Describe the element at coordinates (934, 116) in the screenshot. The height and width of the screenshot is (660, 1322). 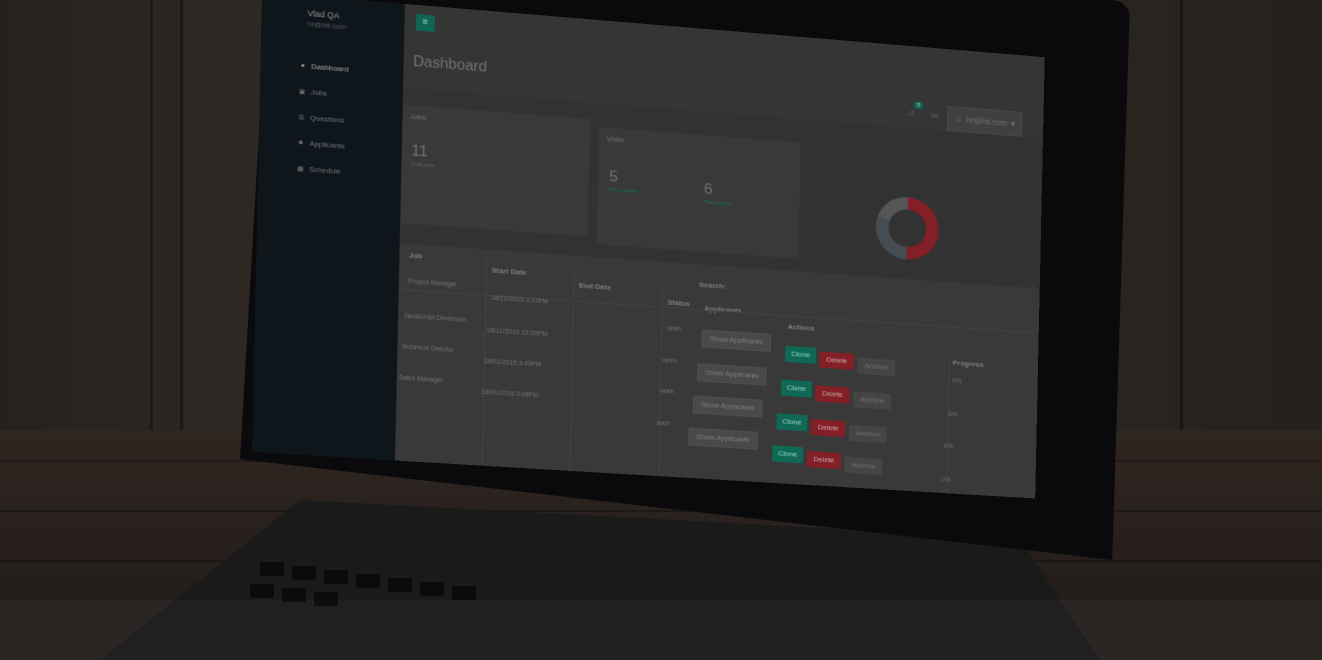
I see `mail-icon: ✉` at that location.